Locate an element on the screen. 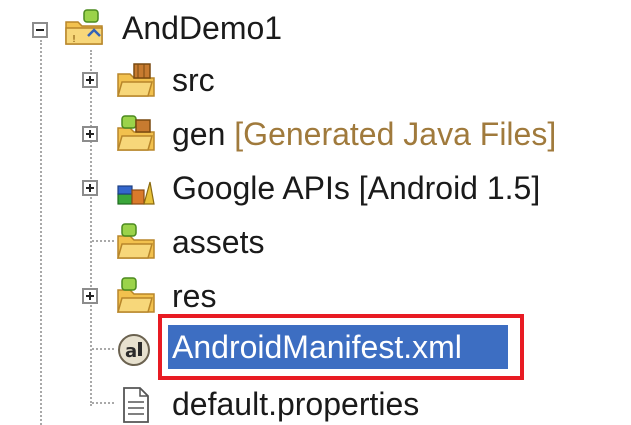  tree-item-google-apis-label: Google APIs [Android 1.5] is located at coordinates (356, 188).